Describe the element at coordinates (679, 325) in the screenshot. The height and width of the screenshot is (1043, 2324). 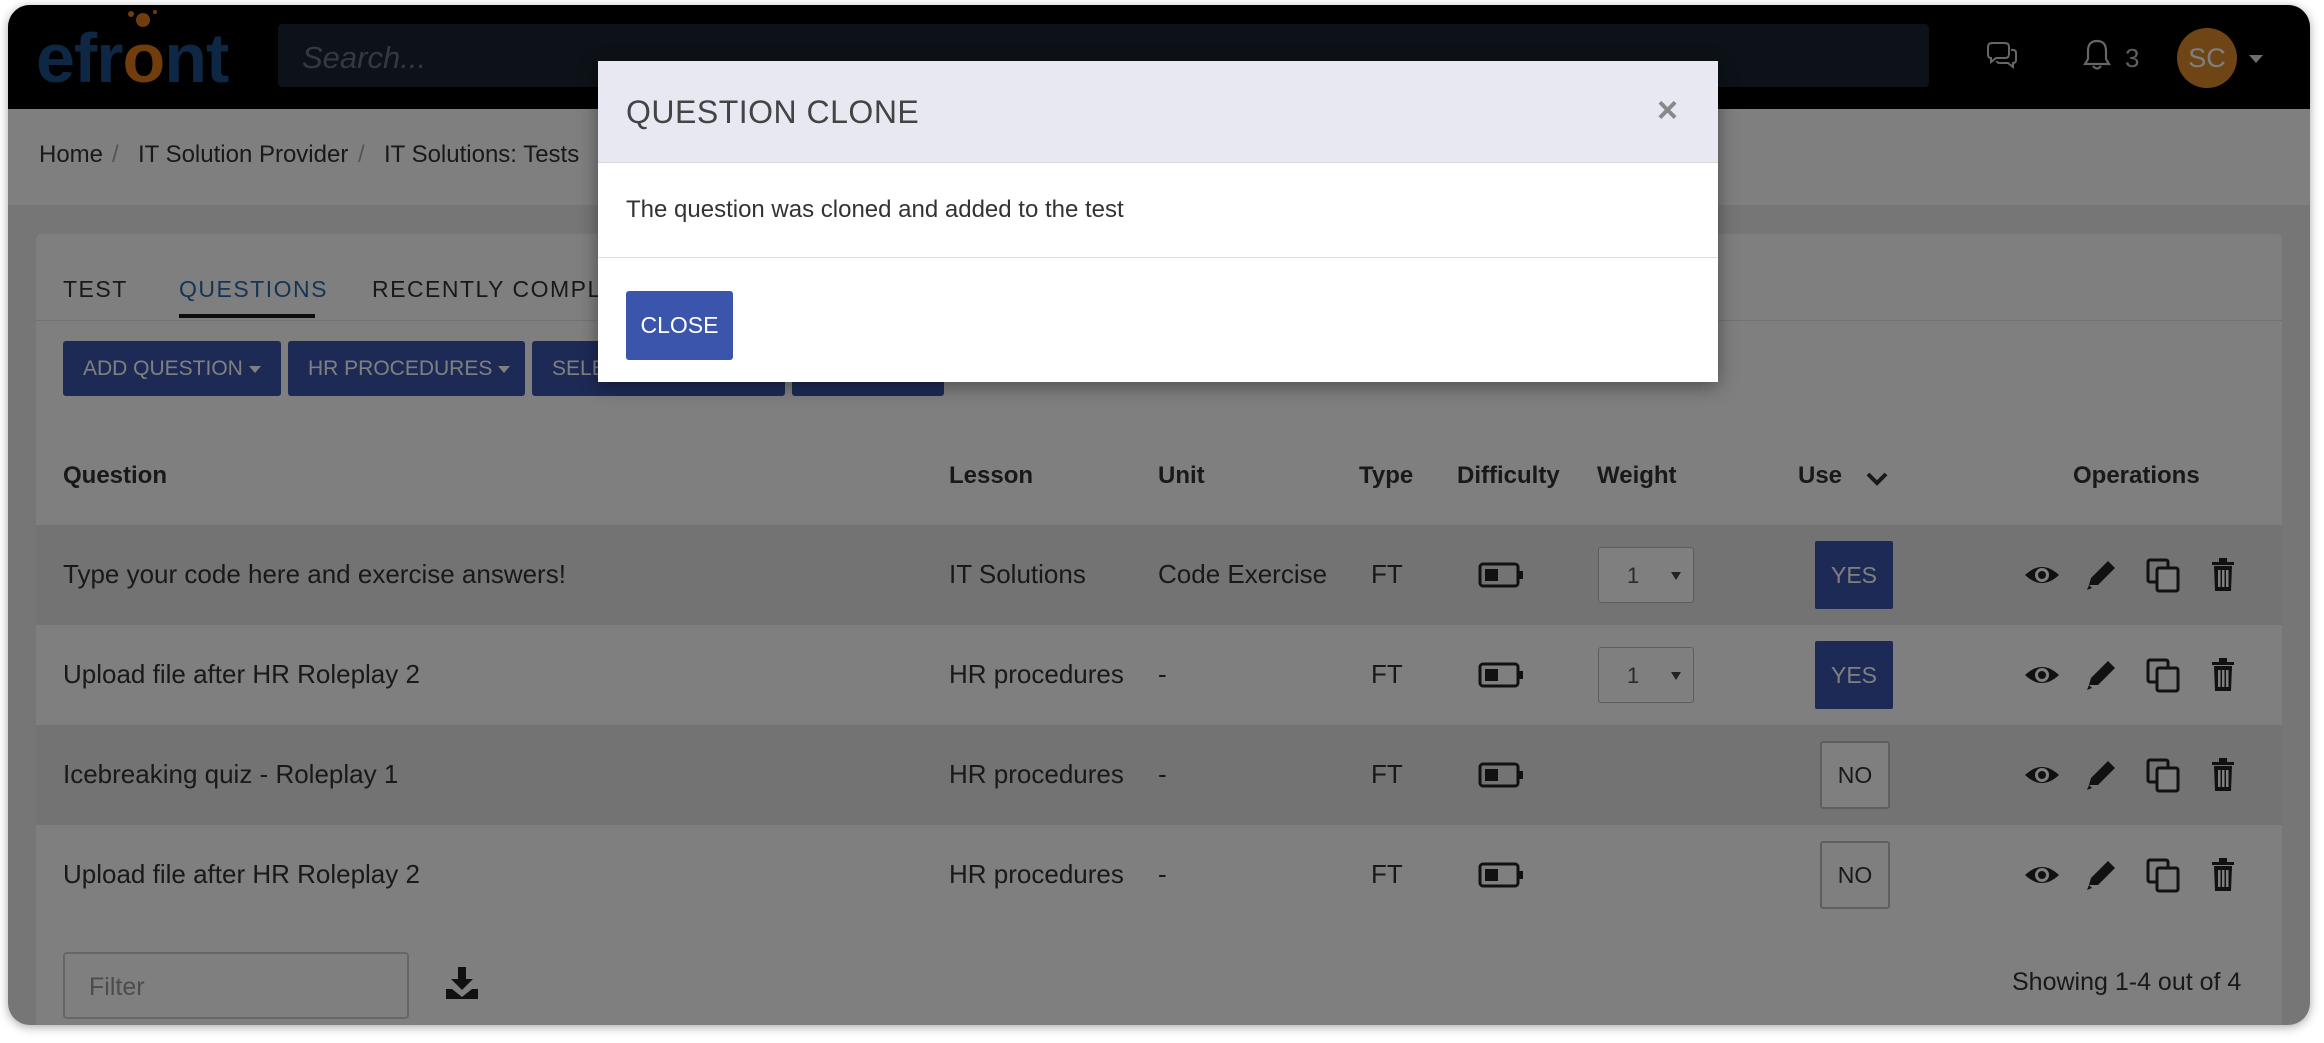
I see `close-button: CLOSE` at that location.